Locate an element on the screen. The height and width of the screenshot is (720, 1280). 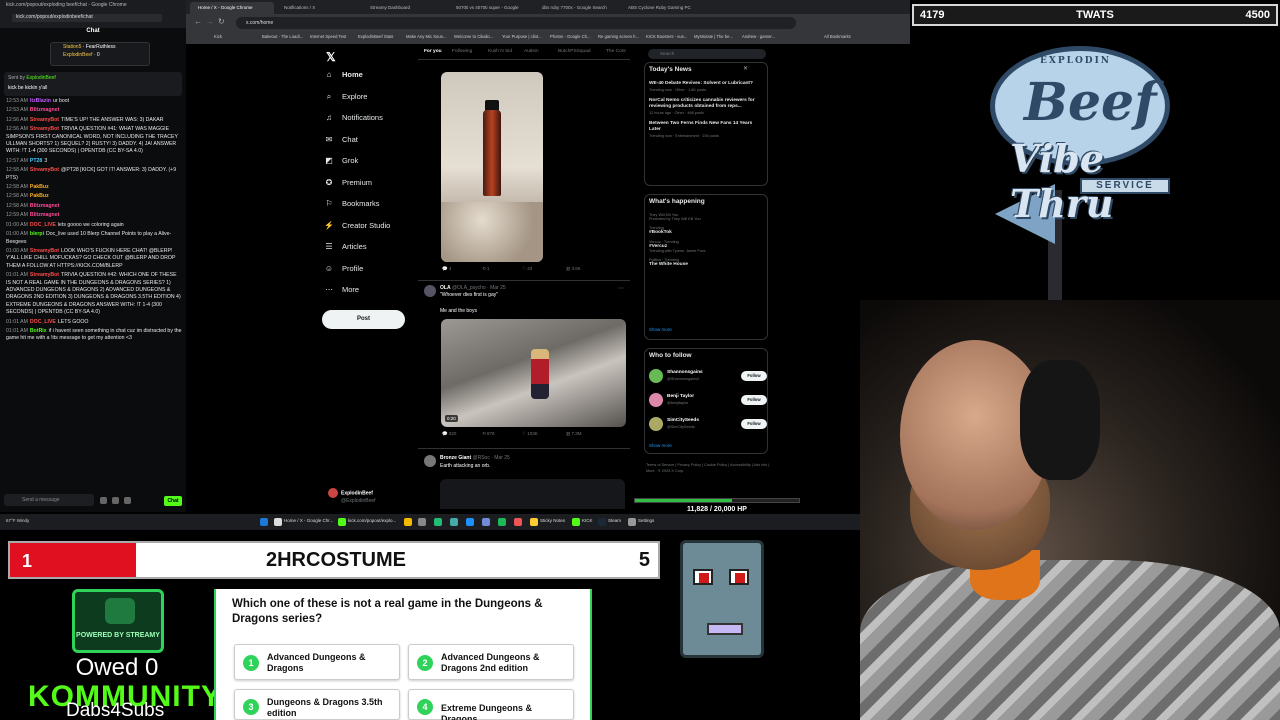
tab-ruby-search: dbs ruby 7700x - Google Search is located at coordinates (576, 8).